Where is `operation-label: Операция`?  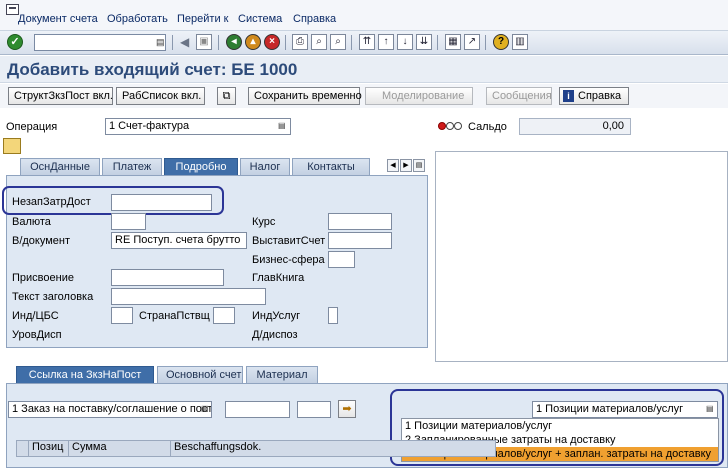 operation-label: Операция is located at coordinates (32, 127).